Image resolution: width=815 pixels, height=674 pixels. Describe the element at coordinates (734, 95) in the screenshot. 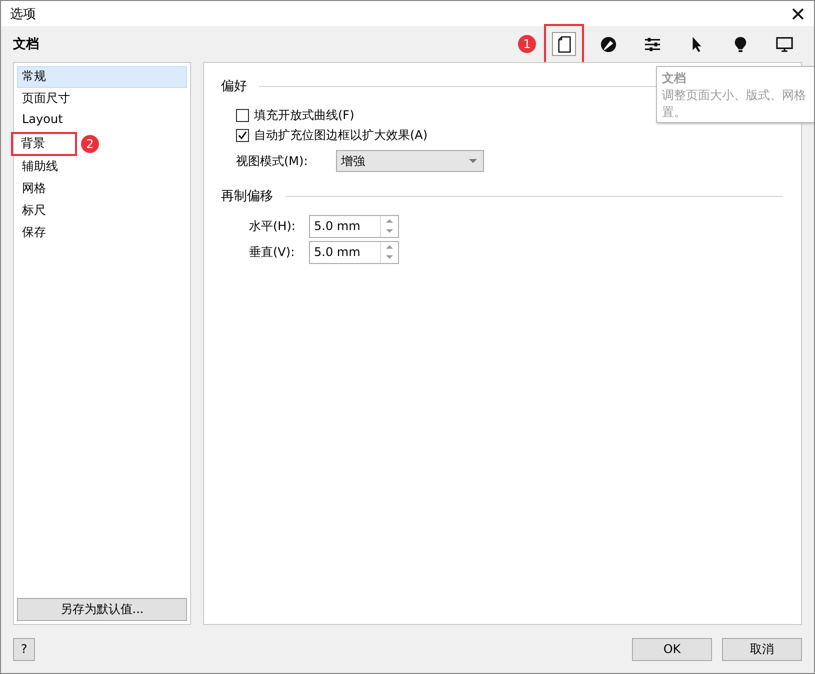

I see `tooltip-text: 调整页面大小、版式、网格` at that location.